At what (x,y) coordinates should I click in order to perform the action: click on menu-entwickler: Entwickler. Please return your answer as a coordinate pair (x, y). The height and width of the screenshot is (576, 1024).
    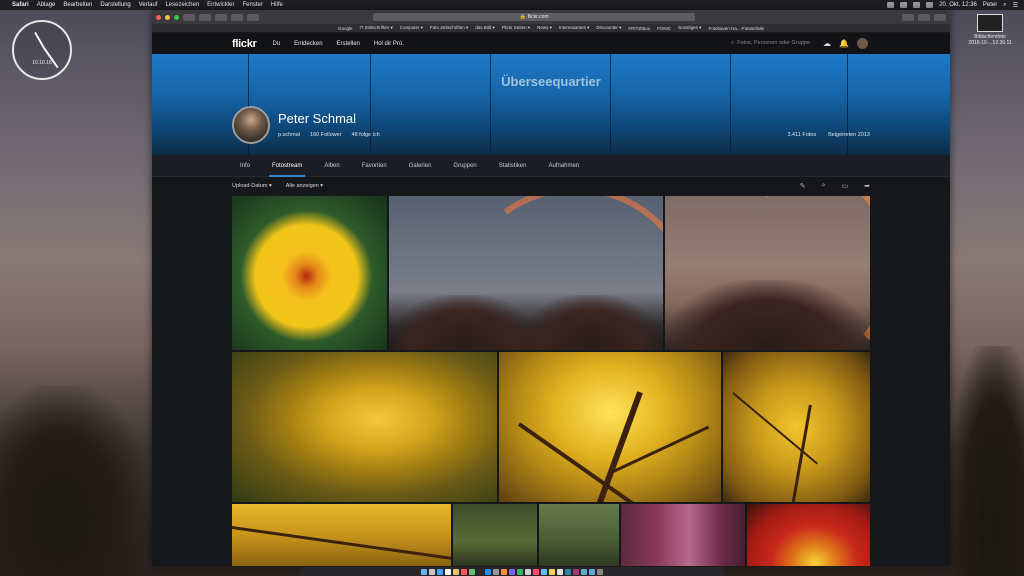
    Looking at the image, I should click on (220, 5).